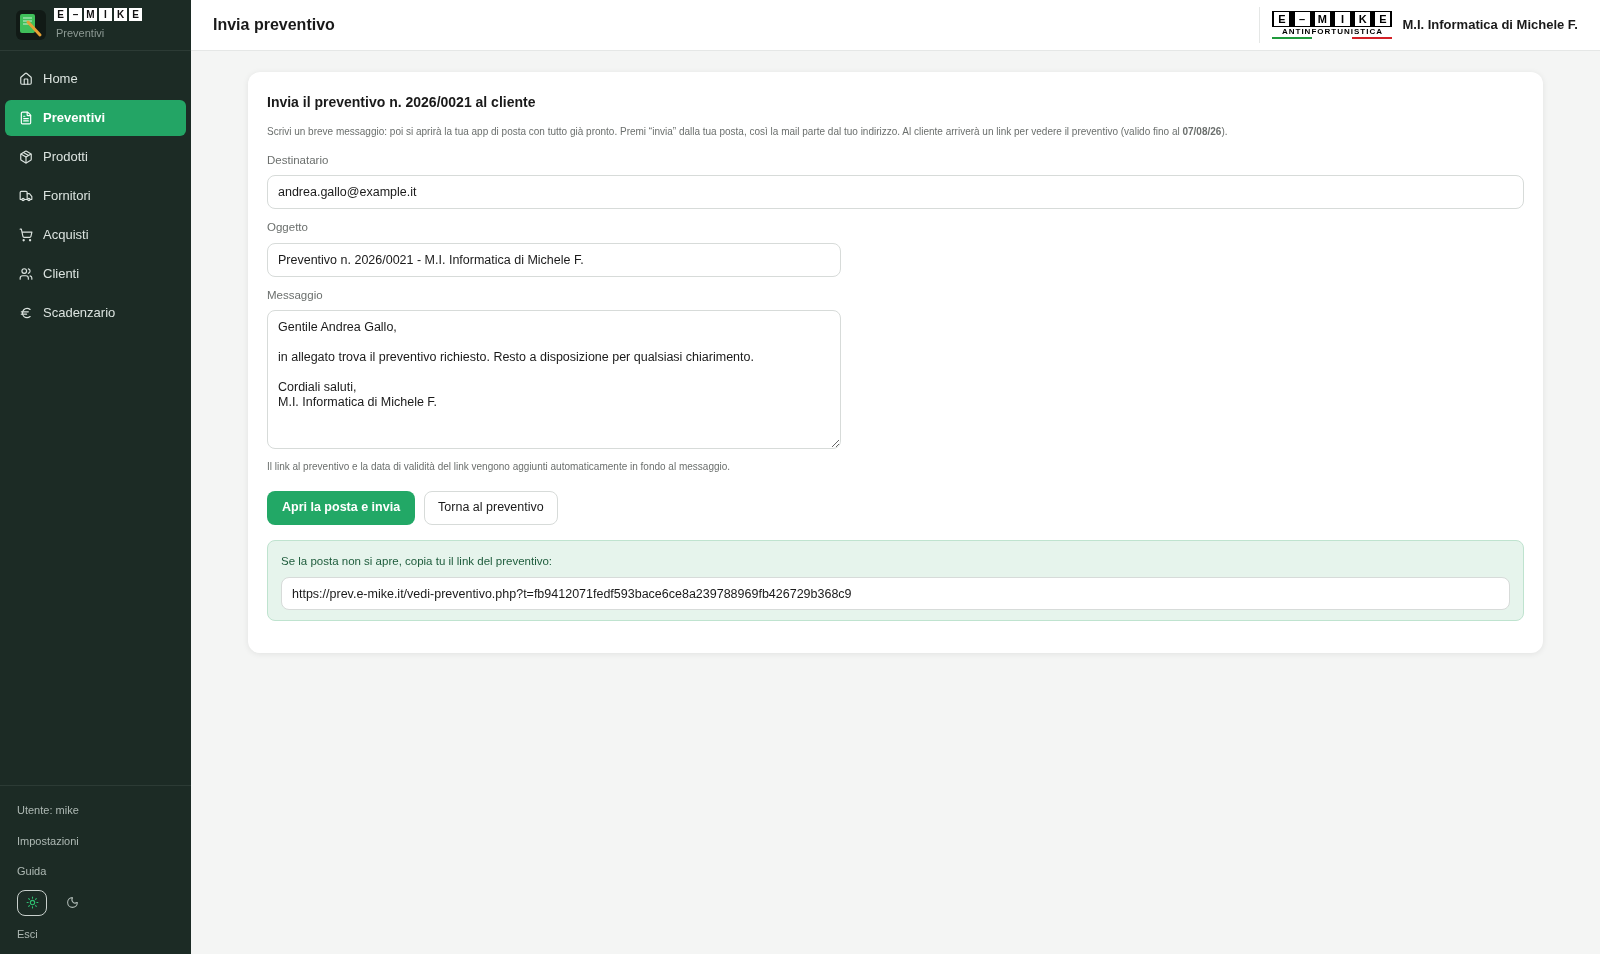 This screenshot has width=1600, height=954. Describe the element at coordinates (95, 933) in the screenshot. I see `logout-link: Esci` at that location.